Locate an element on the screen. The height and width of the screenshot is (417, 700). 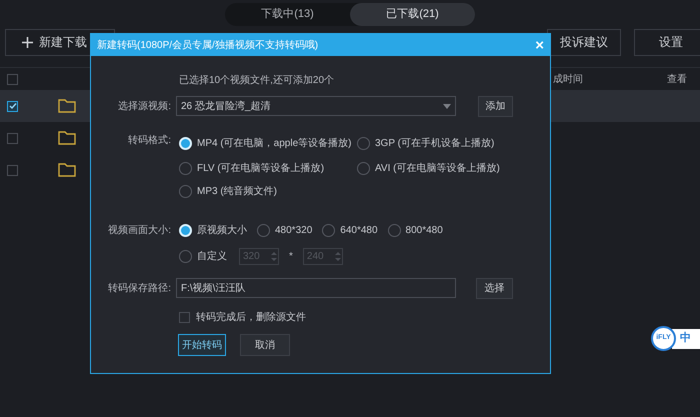
field-label: 转码格式: is located at coordinates (149, 141).